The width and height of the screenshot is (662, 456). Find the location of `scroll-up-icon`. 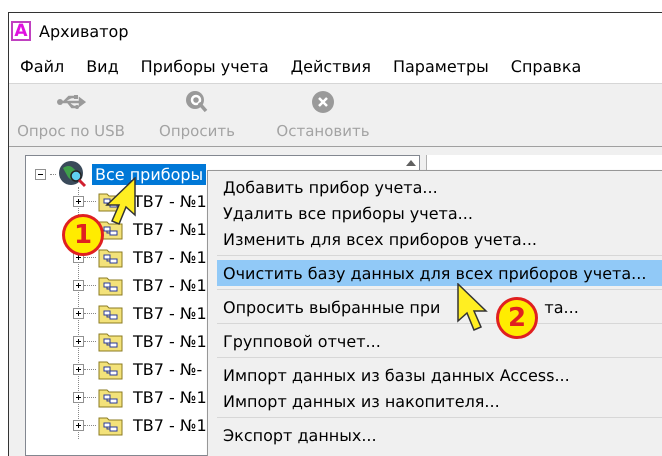

scroll-up-icon is located at coordinates (411, 163).